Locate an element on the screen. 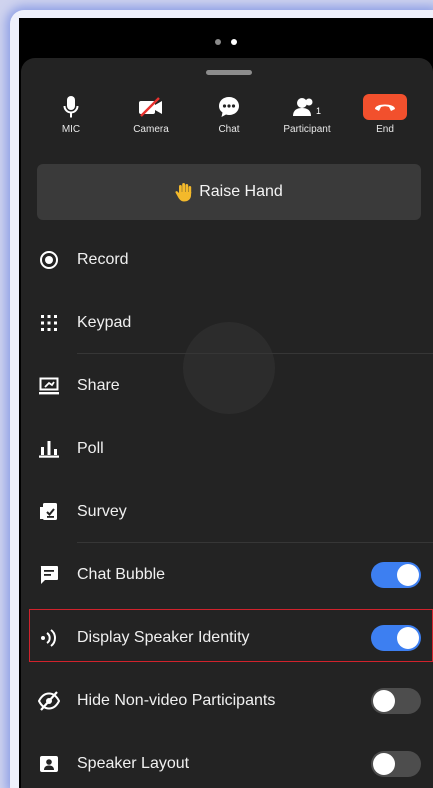 The height and width of the screenshot is (788, 433). menu-item-display-speaker-identity: Display Speaker Identity is located at coordinates (227, 637).